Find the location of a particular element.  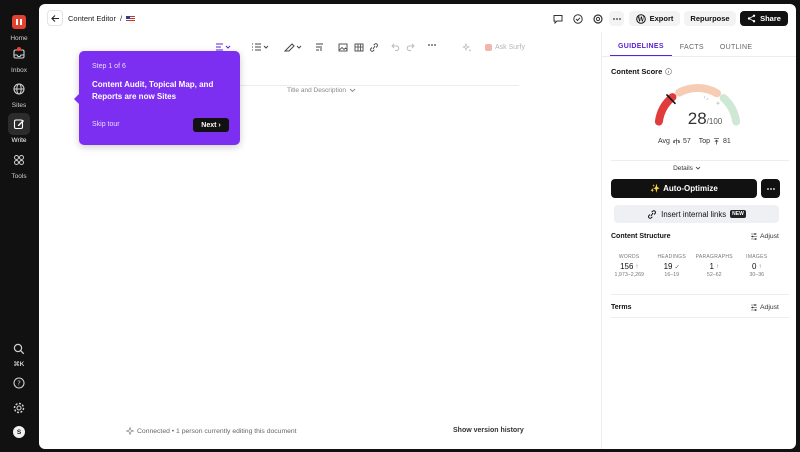

nav-home: Home is located at coordinates (19, 26).